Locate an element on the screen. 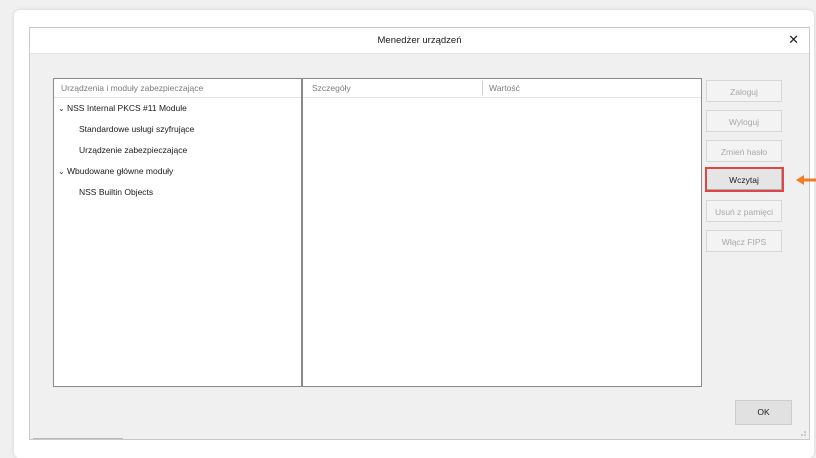 The height and width of the screenshot is (458, 816). tree-item-security-device: Urządzenie zabezpieczające is located at coordinates (177, 150).